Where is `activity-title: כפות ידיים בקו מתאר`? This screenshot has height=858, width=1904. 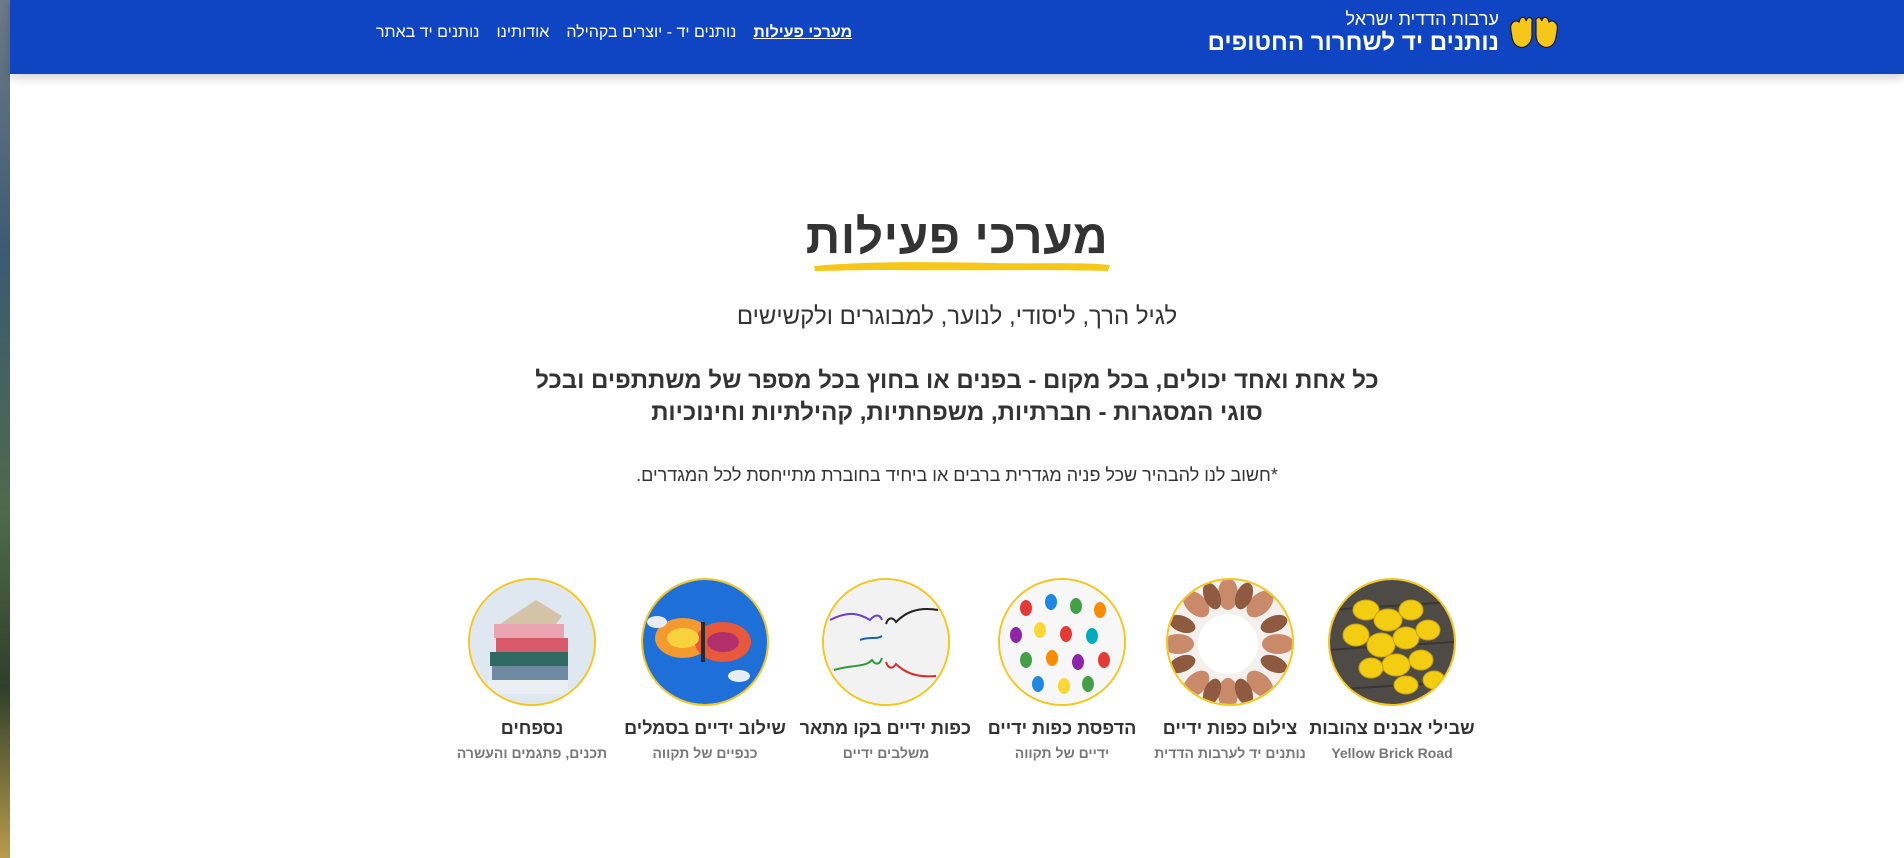
activity-title: כפות ידיים בקו מתאר is located at coordinates (885, 728).